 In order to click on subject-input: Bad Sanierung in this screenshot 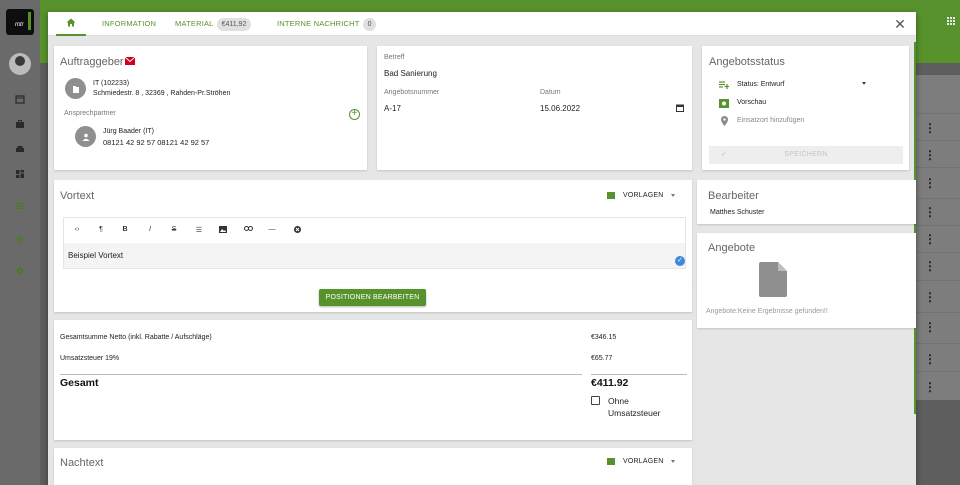, I will do `click(410, 73)`.